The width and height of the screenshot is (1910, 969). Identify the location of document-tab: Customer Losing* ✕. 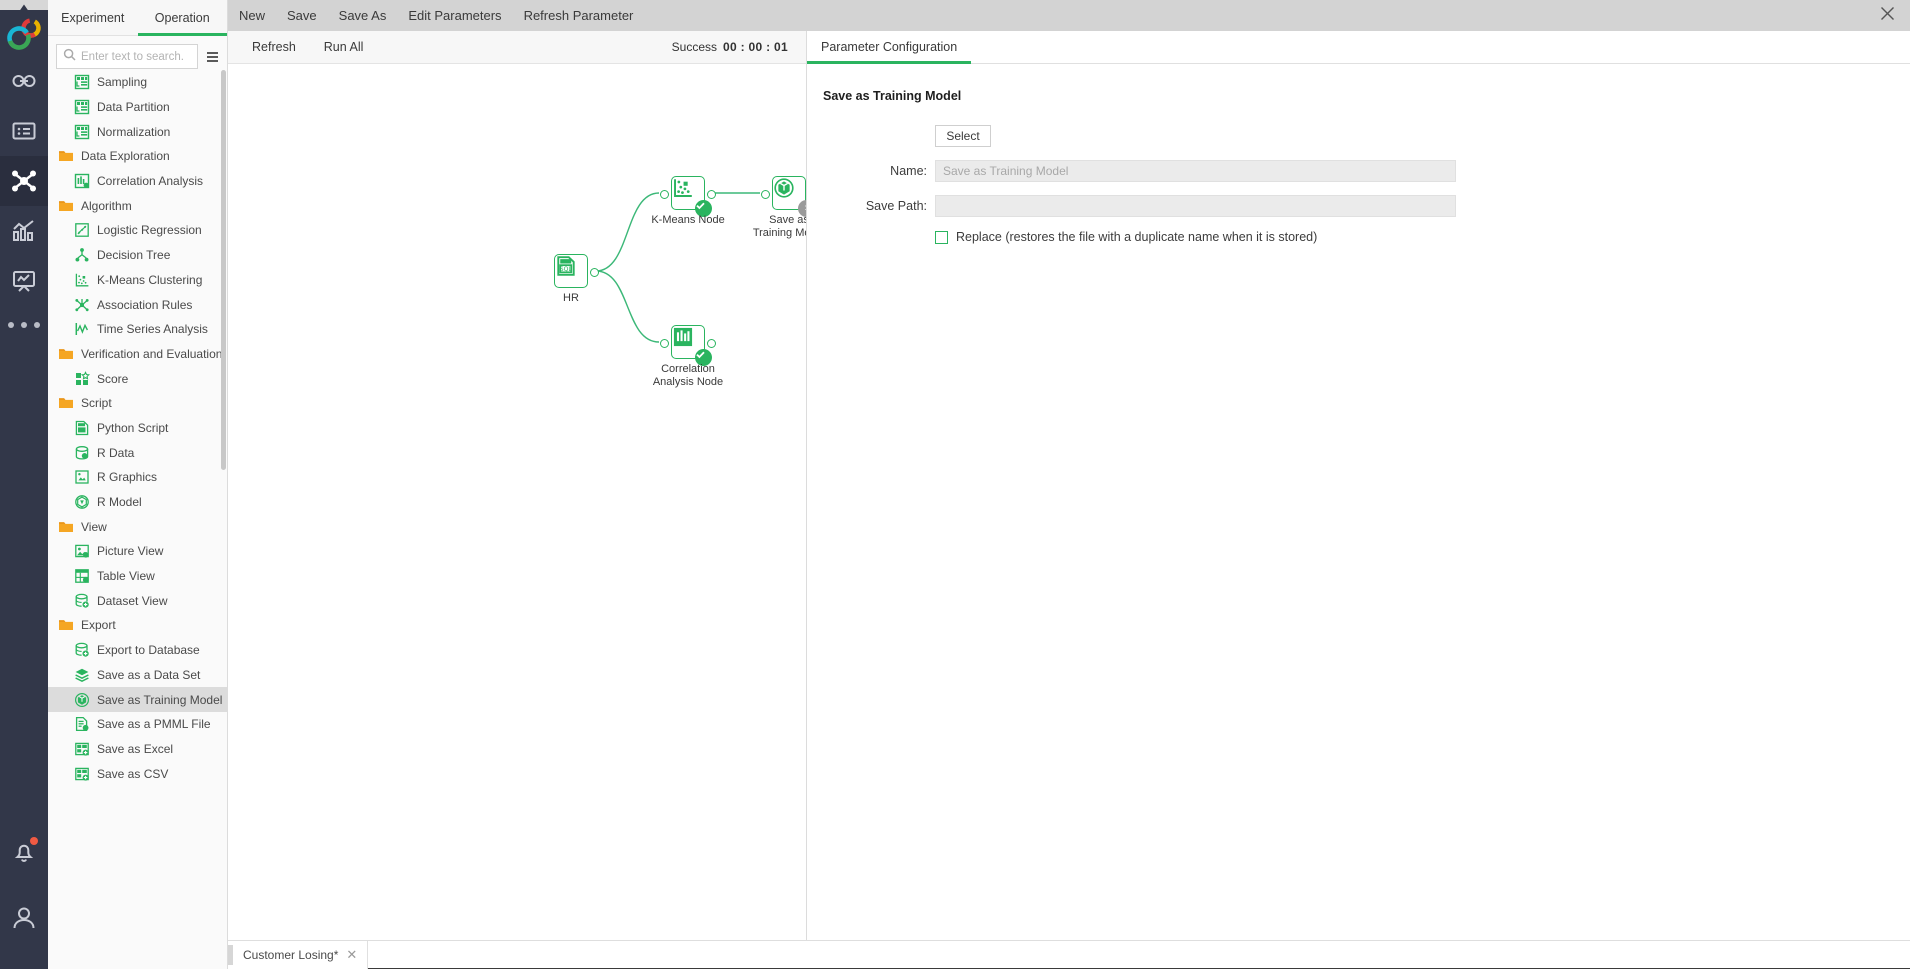
(301, 955).